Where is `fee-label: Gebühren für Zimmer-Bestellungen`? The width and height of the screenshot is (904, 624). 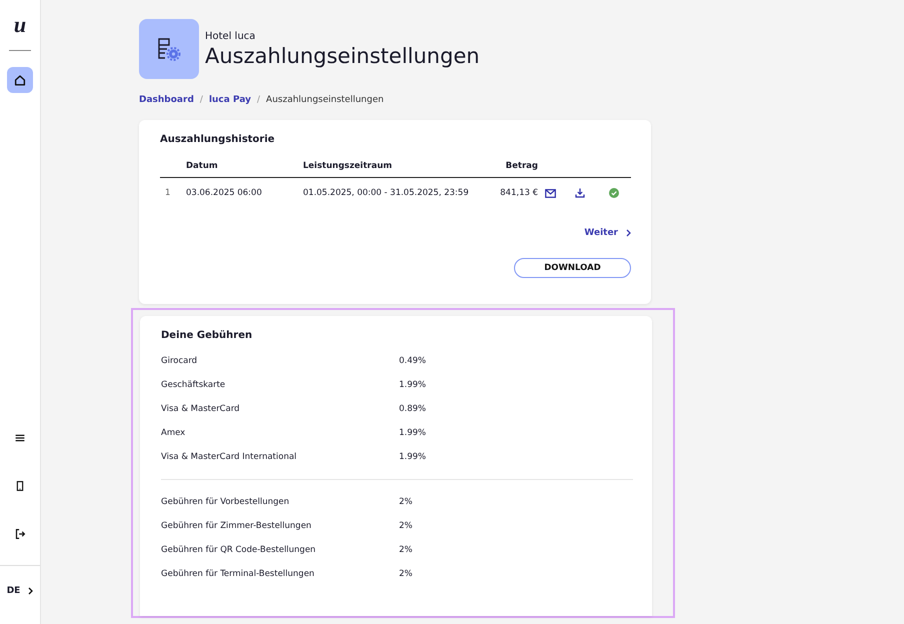
fee-label: Gebühren für Zimmer-Bestellungen is located at coordinates (236, 526).